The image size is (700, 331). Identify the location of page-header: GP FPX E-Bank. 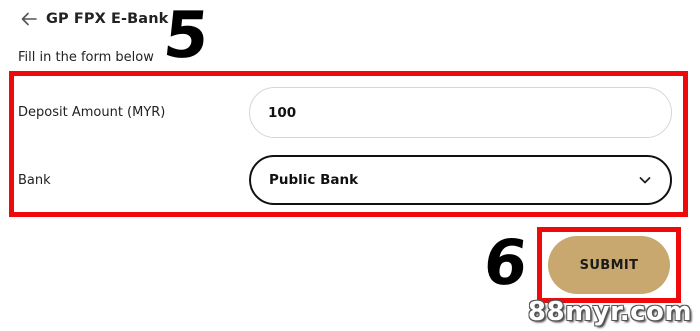
(93, 19).